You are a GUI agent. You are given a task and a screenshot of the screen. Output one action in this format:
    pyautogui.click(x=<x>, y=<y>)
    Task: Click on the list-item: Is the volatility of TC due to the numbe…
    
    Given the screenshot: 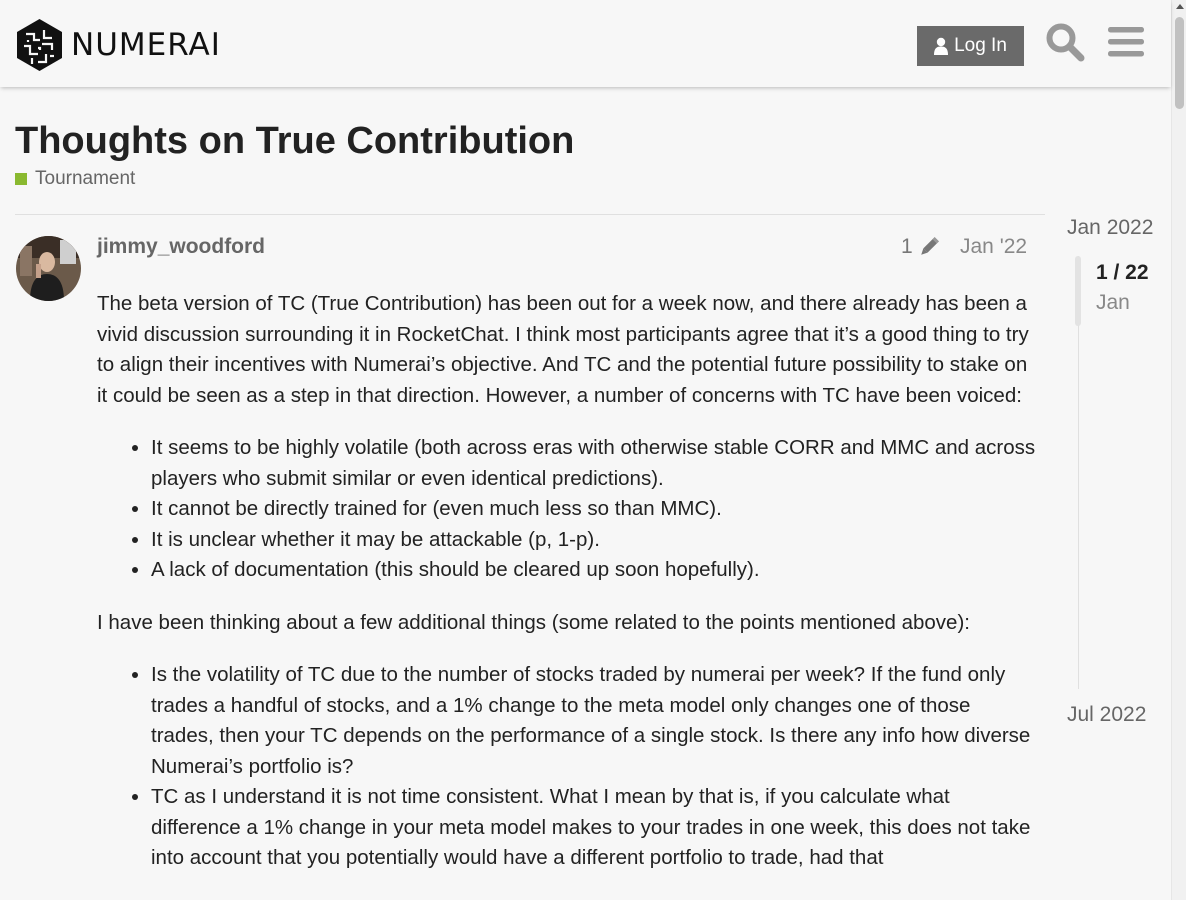 What is the action you would take?
    pyautogui.click(x=594, y=721)
    